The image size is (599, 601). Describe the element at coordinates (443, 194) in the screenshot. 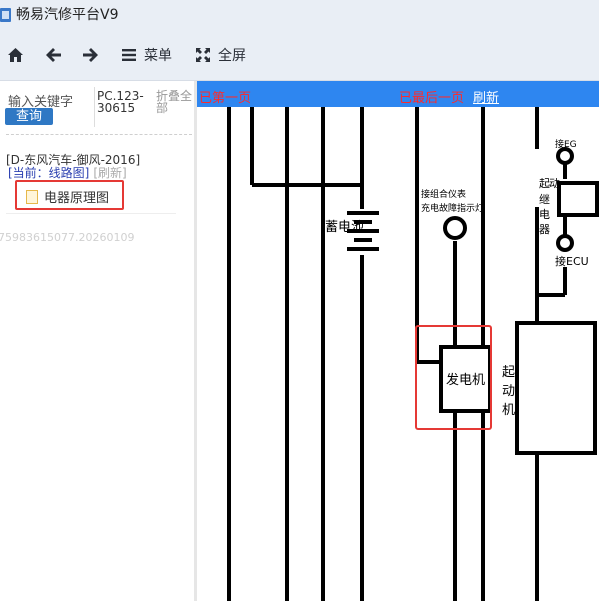

I see `indicator-label-1: 接组合仪表` at that location.